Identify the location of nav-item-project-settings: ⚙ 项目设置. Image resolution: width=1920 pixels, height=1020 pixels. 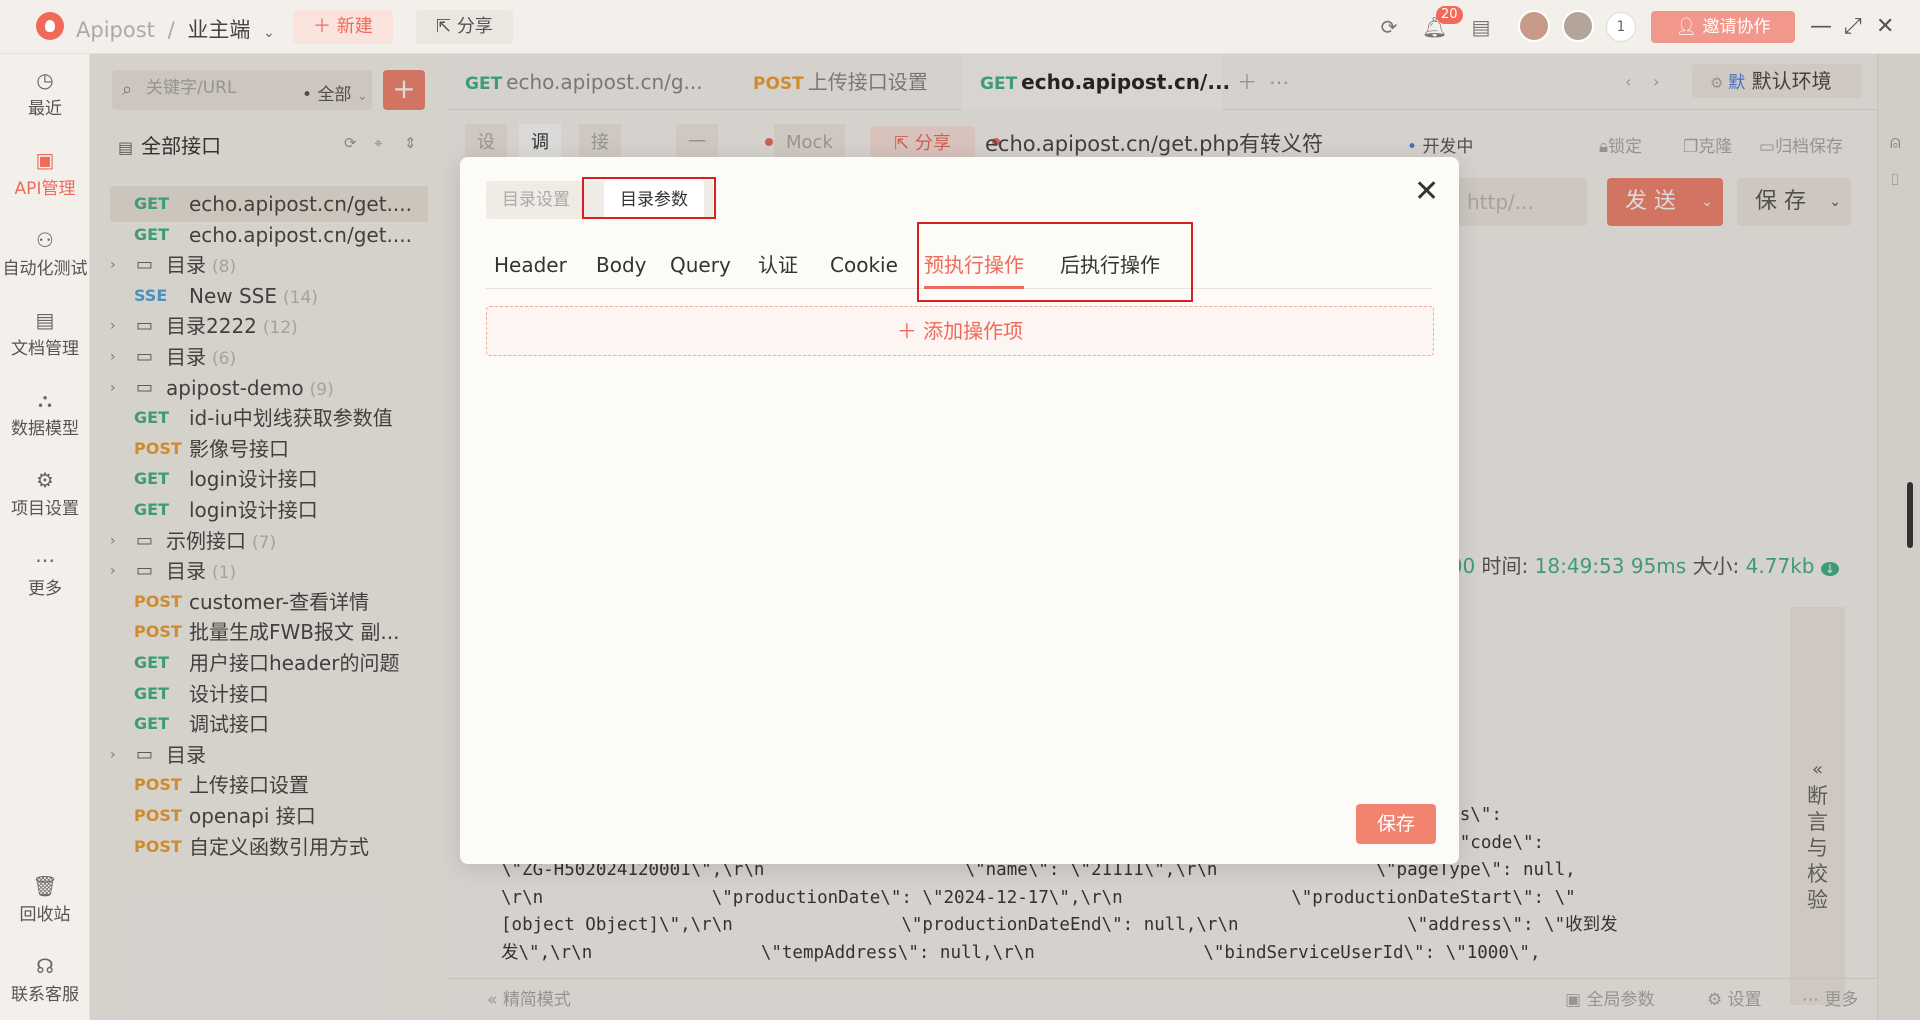
(45, 493).